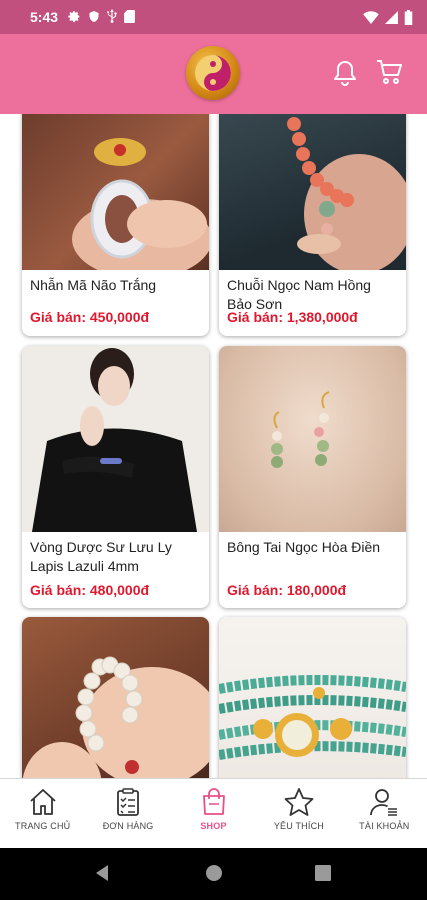  What do you see at coordinates (292, 317) in the screenshot?
I see `product-price: Giá bán: 1,380,000đ` at bounding box center [292, 317].